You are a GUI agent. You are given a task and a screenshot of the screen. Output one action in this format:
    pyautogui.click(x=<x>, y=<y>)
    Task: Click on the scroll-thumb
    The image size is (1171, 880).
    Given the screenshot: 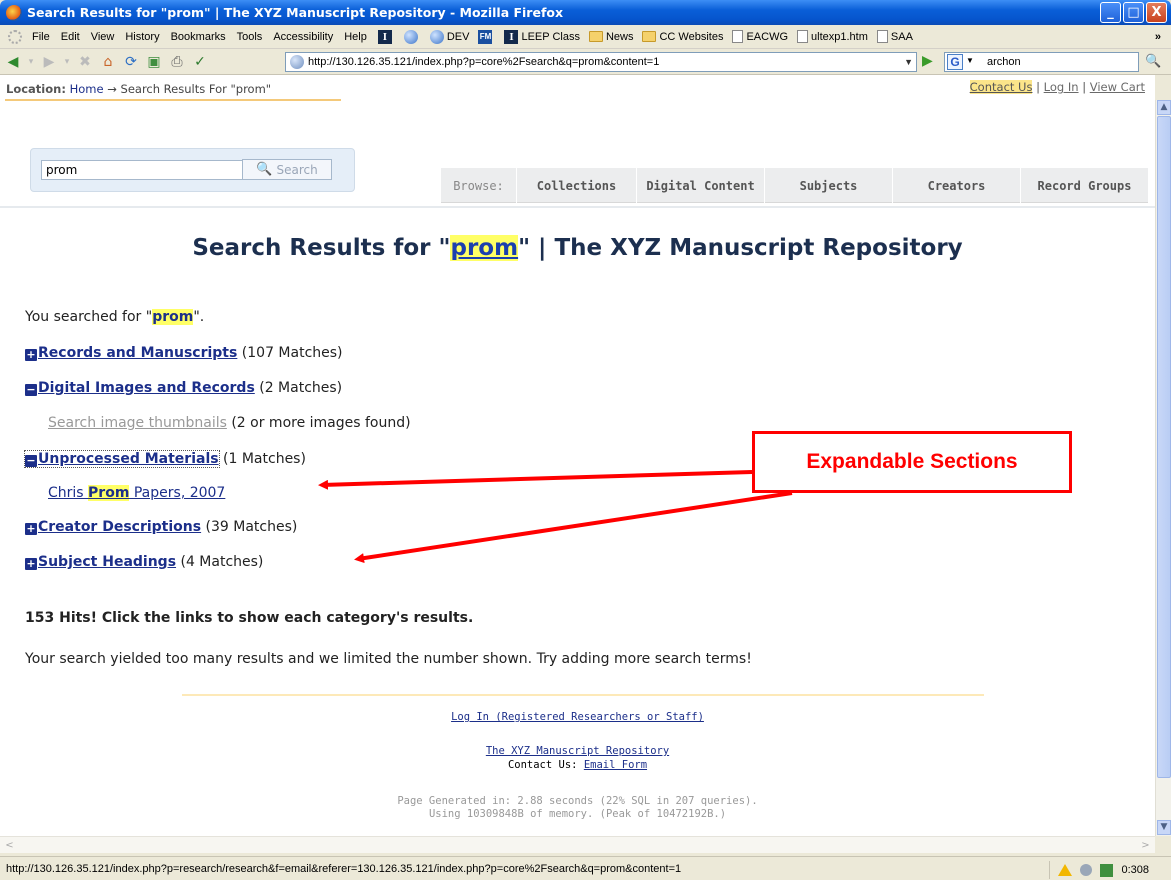 What is the action you would take?
    pyautogui.click(x=1164, y=447)
    